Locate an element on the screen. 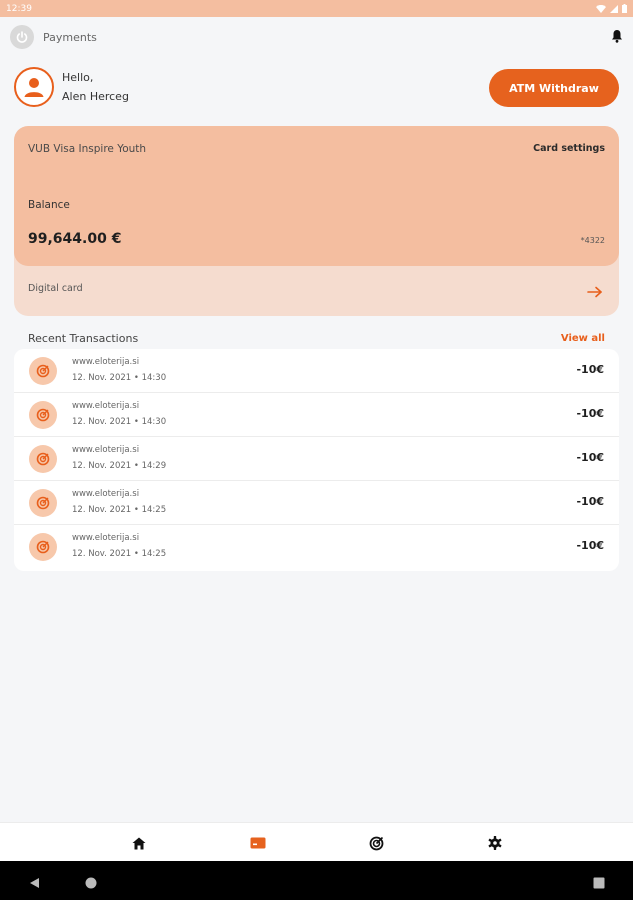 The image size is (633, 900). bottom-nav is located at coordinates (316, 841).